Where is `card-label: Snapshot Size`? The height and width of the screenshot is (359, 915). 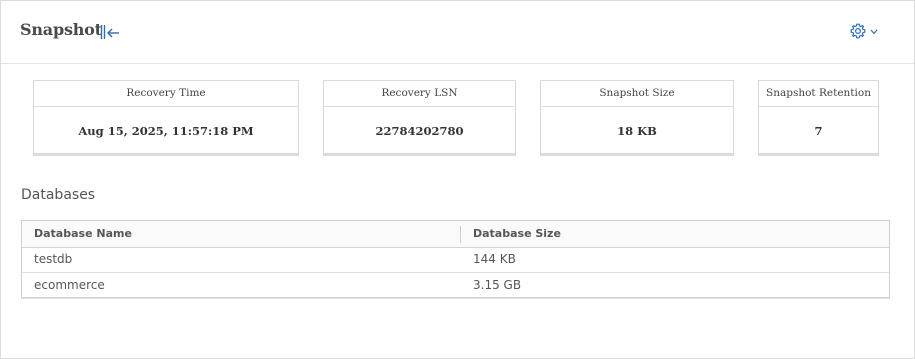 card-label: Snapshot Size is located at coordinates (637, 94).